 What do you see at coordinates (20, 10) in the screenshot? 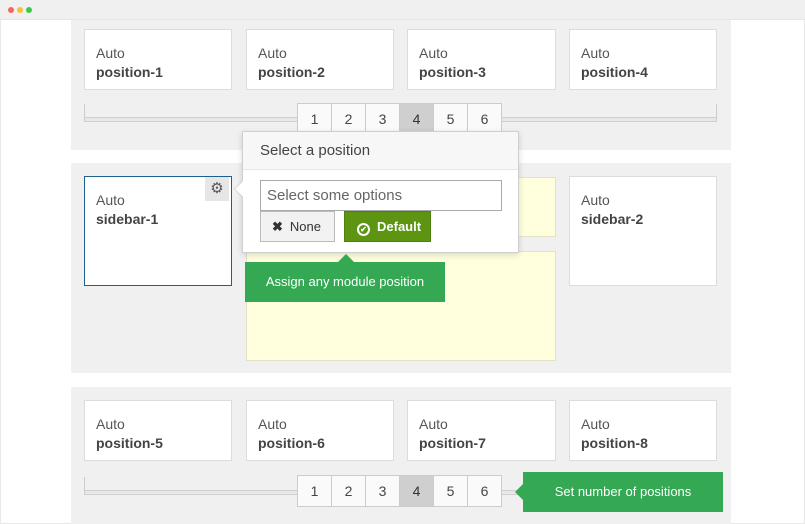
I see `minimize-window-button` at bounding box center [20, 10].